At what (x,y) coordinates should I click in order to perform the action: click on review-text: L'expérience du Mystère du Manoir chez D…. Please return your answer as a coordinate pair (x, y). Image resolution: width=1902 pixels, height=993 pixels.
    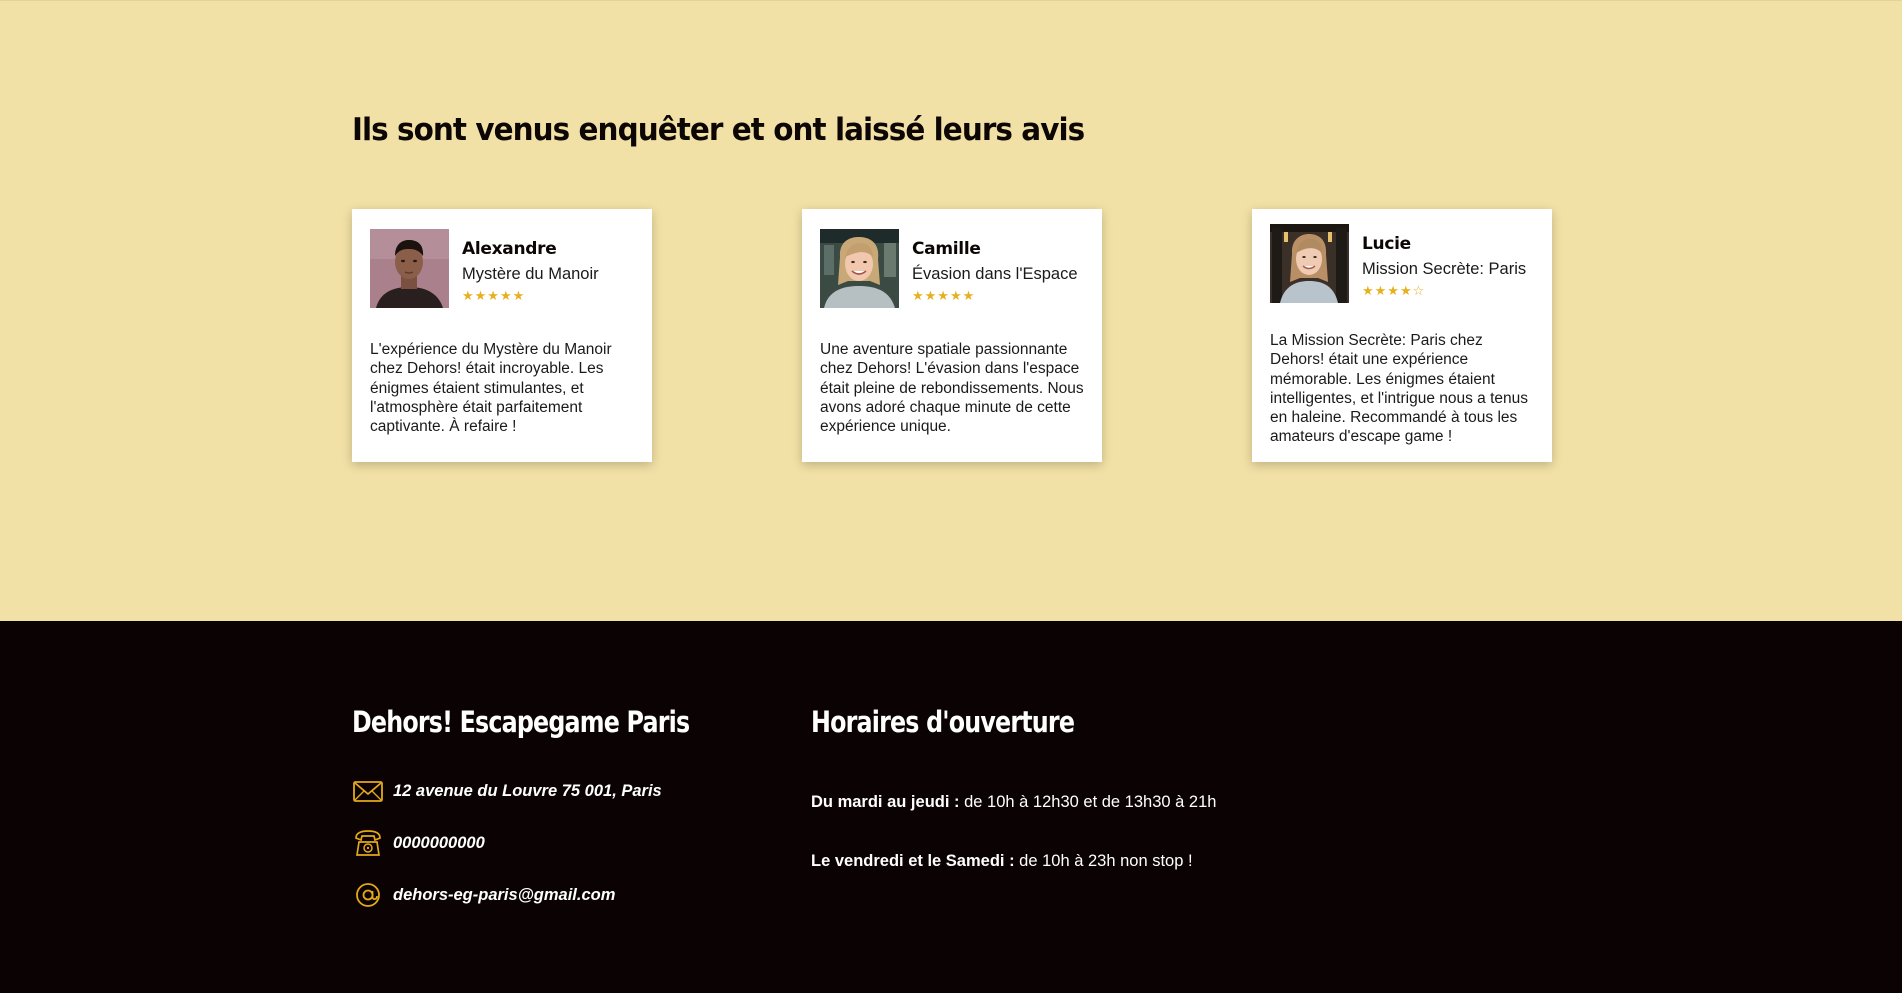
    Looking at the image, I should click on (491, 388).